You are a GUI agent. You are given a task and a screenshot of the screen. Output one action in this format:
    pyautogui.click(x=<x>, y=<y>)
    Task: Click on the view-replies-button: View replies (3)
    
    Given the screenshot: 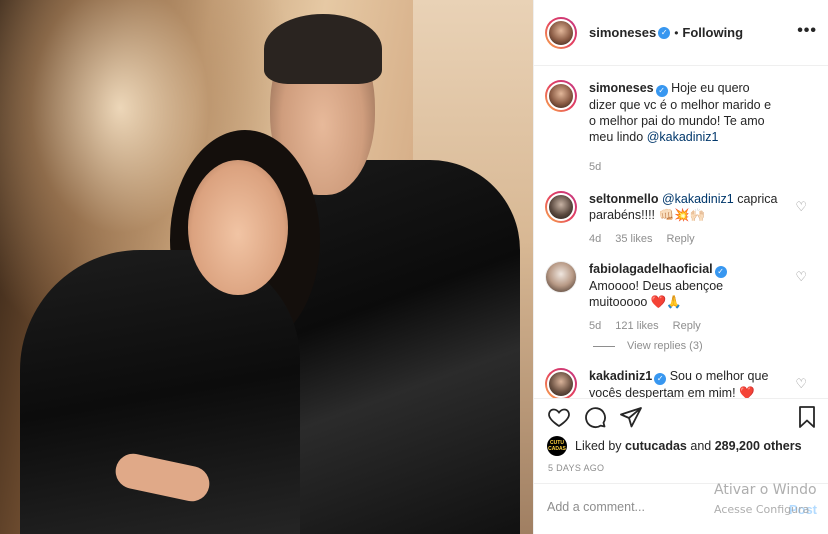 What is the action you would take?
    pyautogui.click(x=703, y=346)
    